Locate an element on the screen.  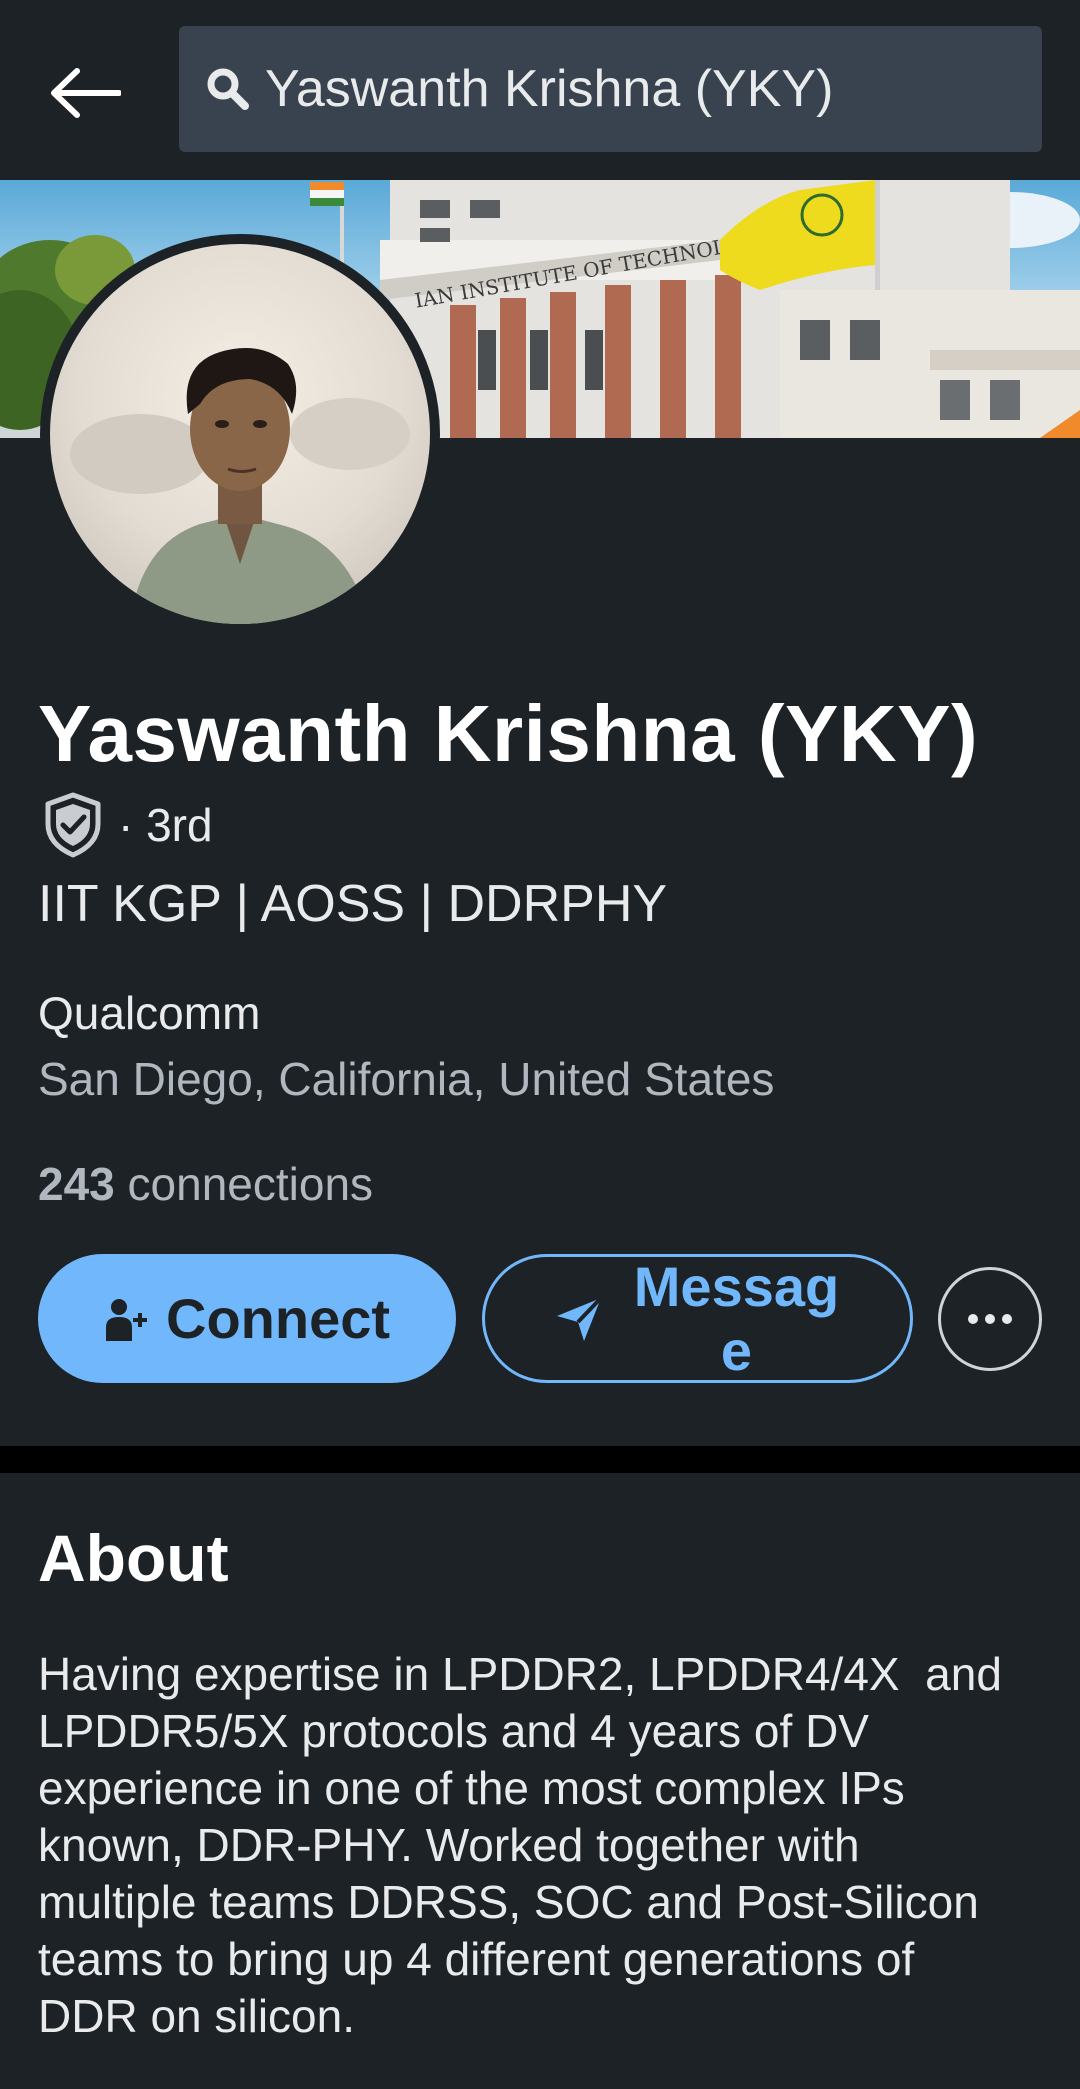
search-icon is located at coordinates (228, 89).